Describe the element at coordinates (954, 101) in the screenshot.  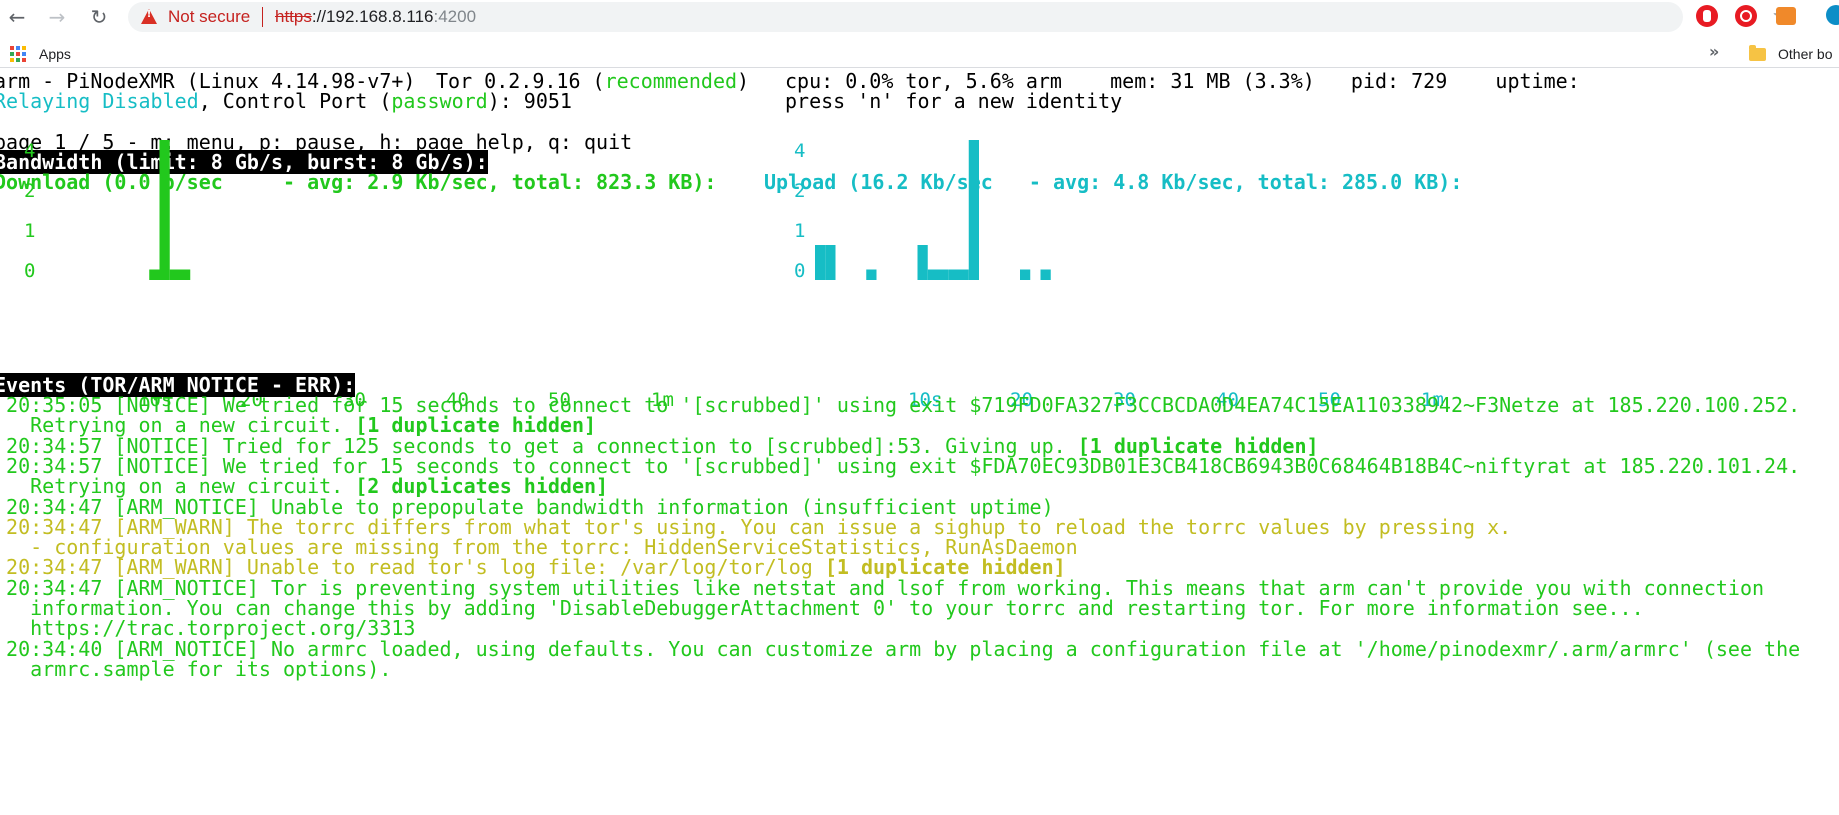
I see `header-identity-hint: press 'n' for a new identity` at that location.